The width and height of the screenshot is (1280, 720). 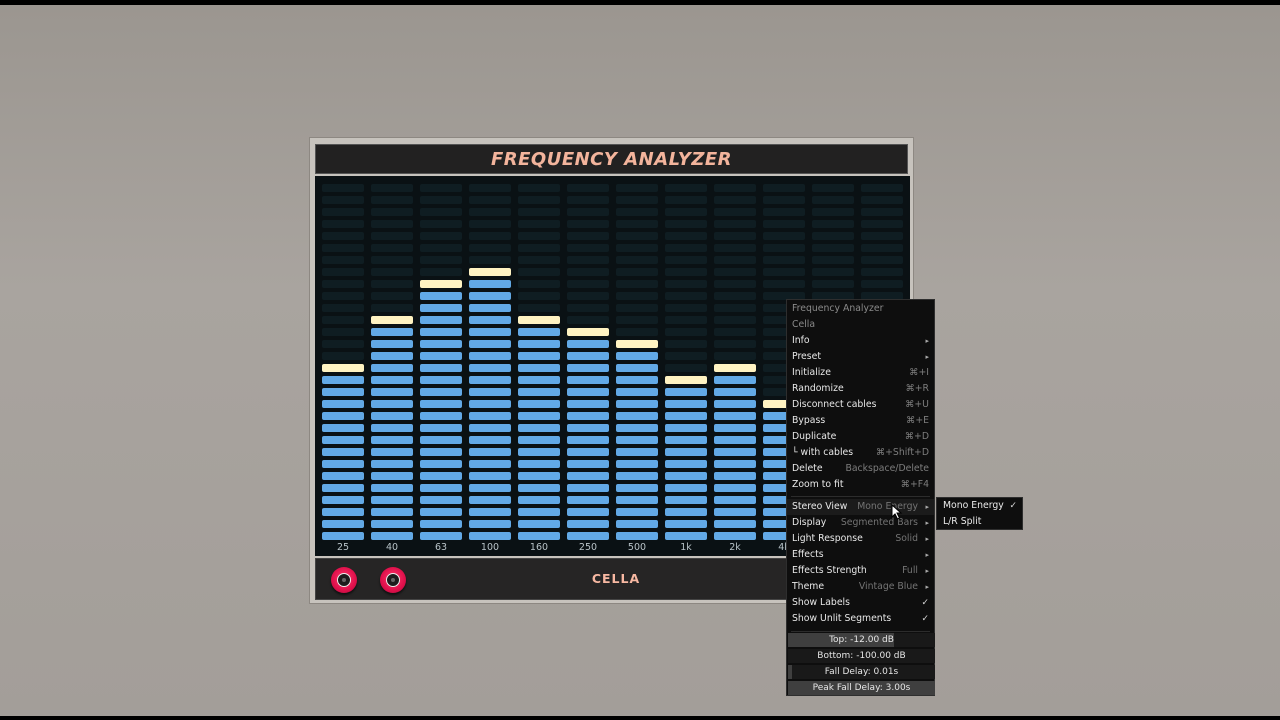 What do you see at coordinates (860, 453) in the screenshot?
I see `menu-item-duplicate-with-cables: └ with cables ⌘+Shift+D` at bounding box center [860, 453].